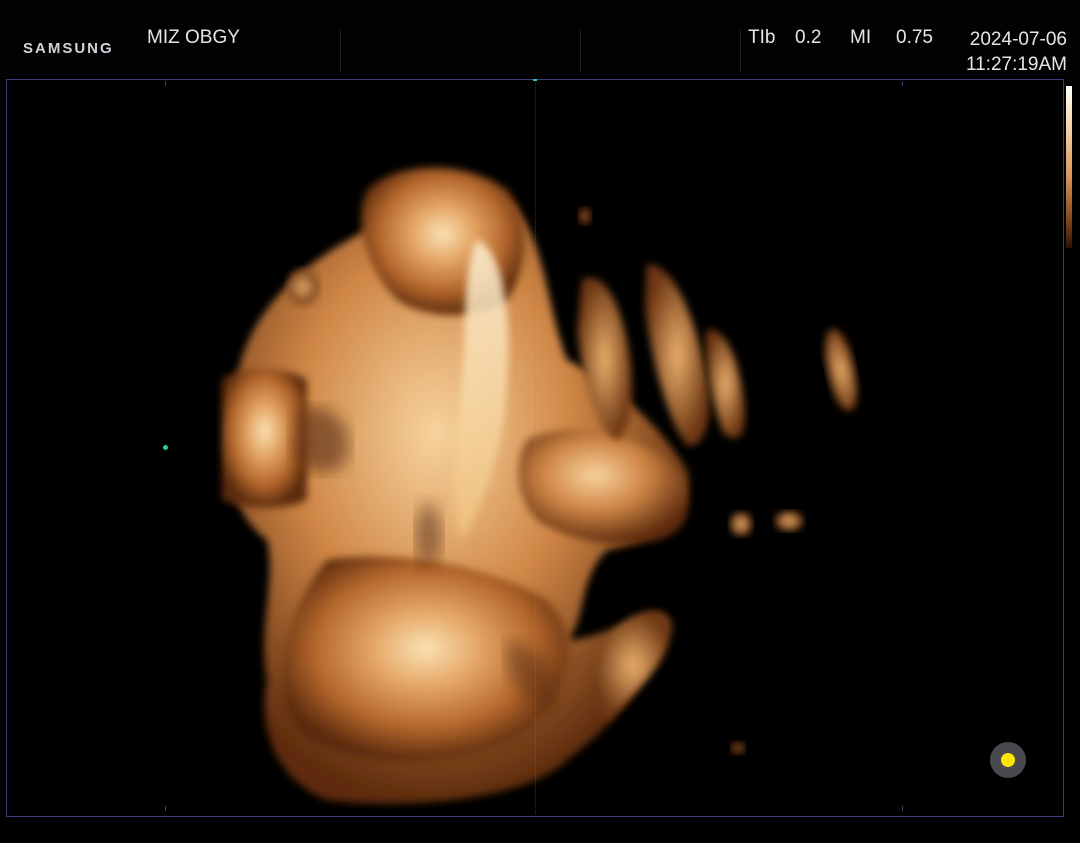  I want to click on tib-label: TIb, so click(762, 37).